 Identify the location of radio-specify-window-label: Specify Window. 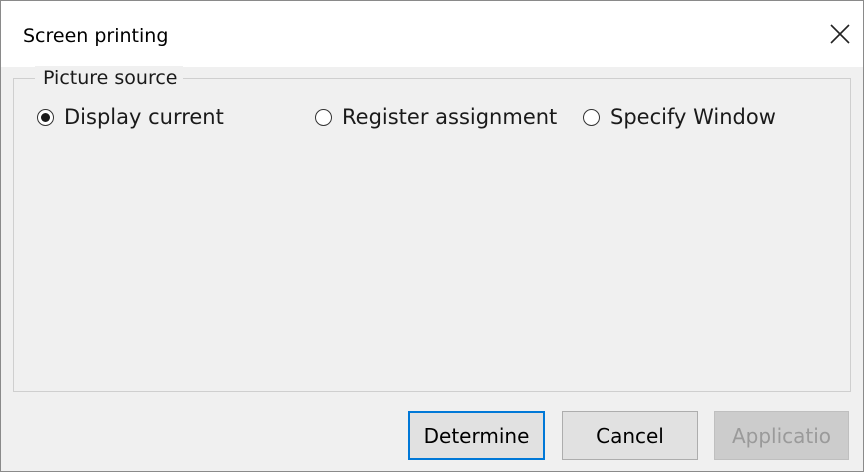
(693, 117).